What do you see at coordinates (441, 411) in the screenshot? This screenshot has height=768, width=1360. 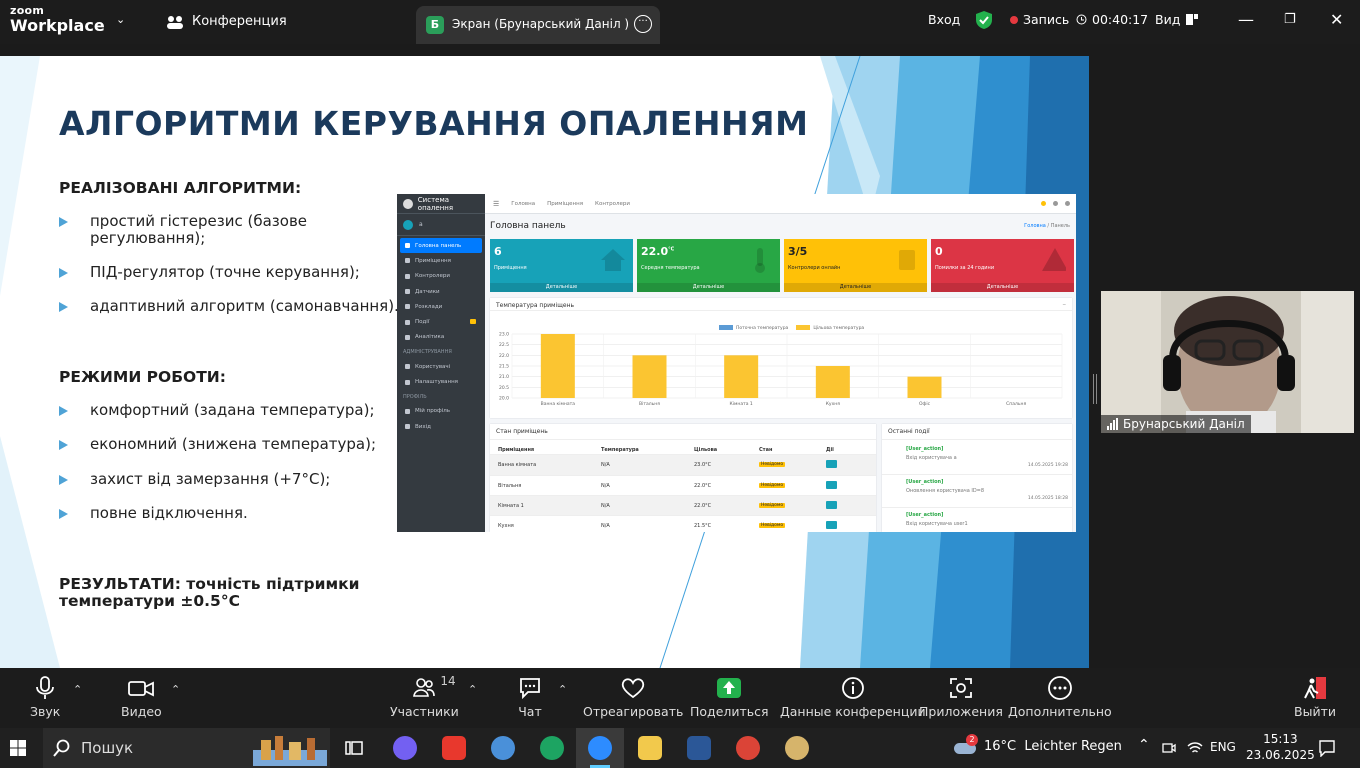 I see `nav-item-profile: Мій профіль` at bounding box center [441, 411].